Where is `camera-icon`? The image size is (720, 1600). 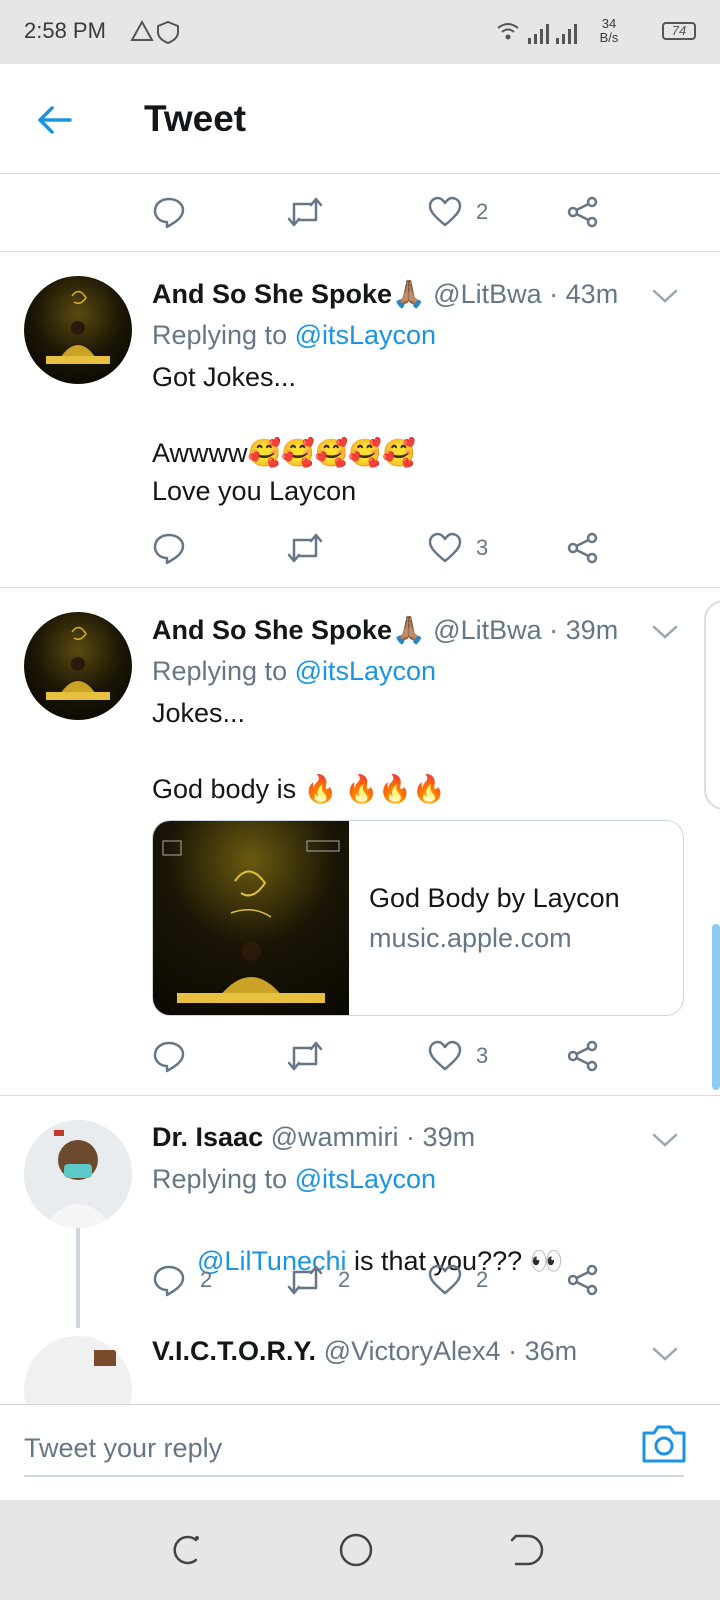 camera-icon is located at coordinates (664, 1444).